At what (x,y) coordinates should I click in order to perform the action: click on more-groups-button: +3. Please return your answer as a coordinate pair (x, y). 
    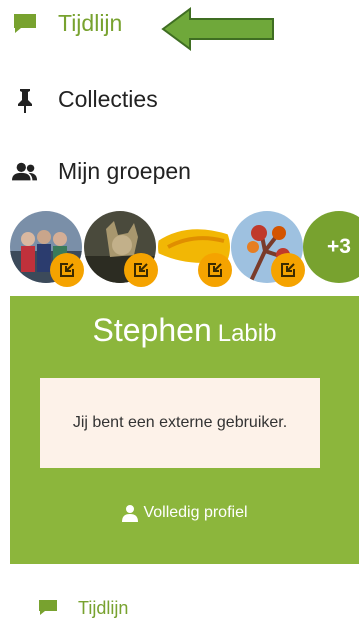
    Looking at the image, I should click on (331, 247).